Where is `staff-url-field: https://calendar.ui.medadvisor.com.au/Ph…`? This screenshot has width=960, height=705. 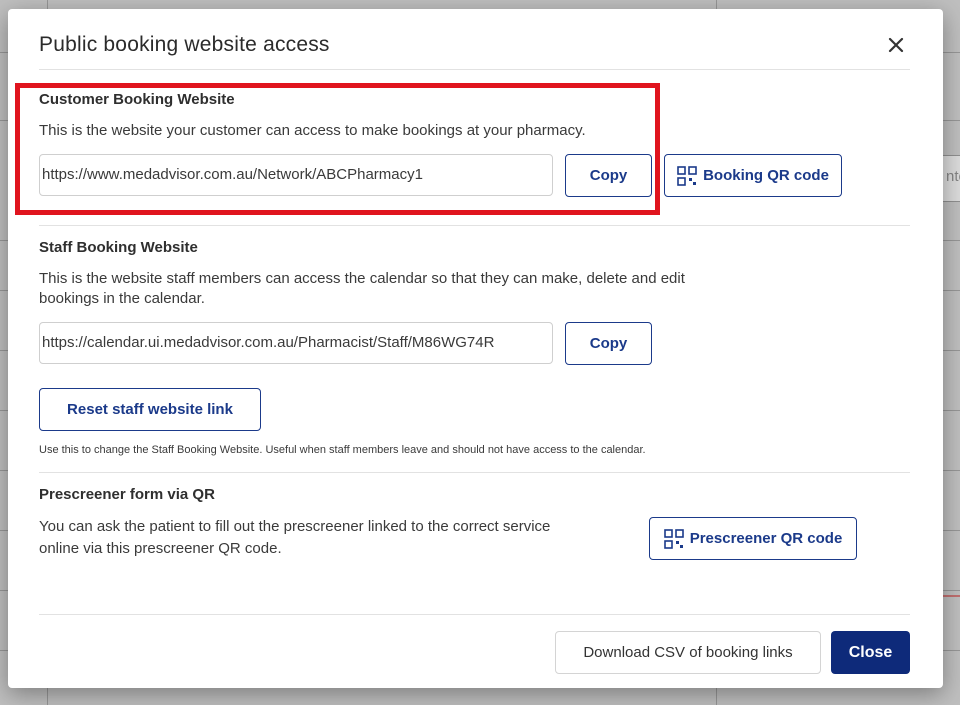
staff-url-field: https://calendar.ui.medadvisor.com.au/Ph… is located at coordinates (296, 343).